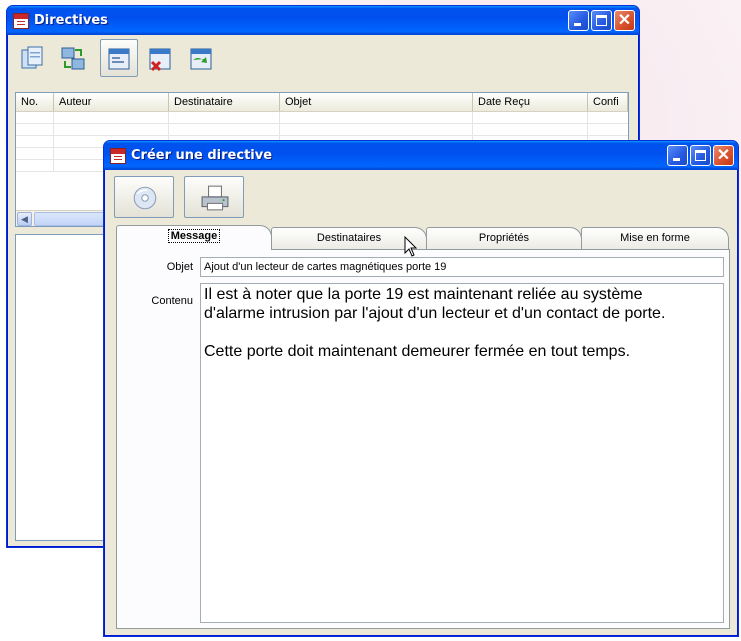 This screenshot has height=641, width=741. I want to click on refresh-form-button, so click(201, 58).